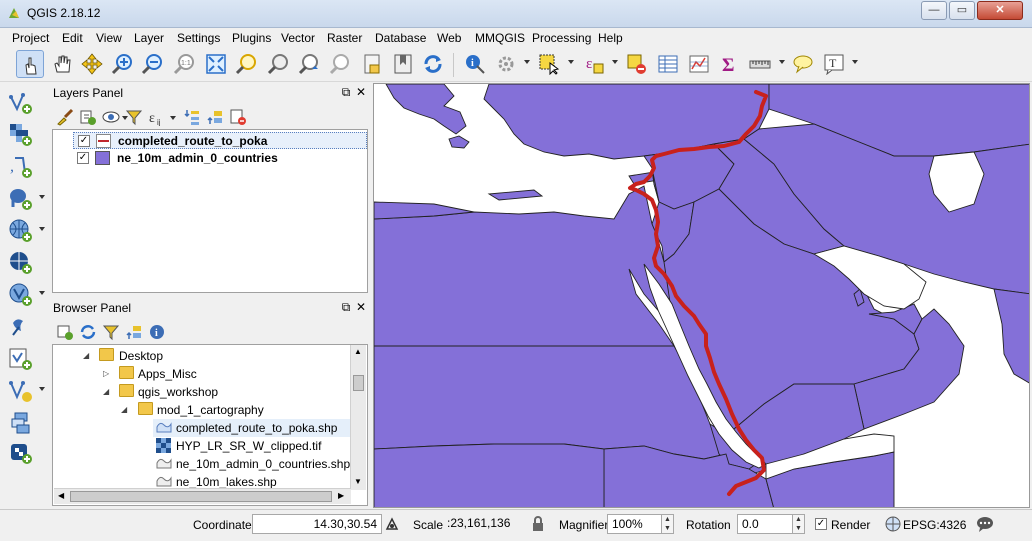 The width and height of the screenshot is (1032, 541). What do you see at coordinates (184, 64) in the screenshot?
I see `zoom-native-button: 1:1` at bounding box center [184, 64].